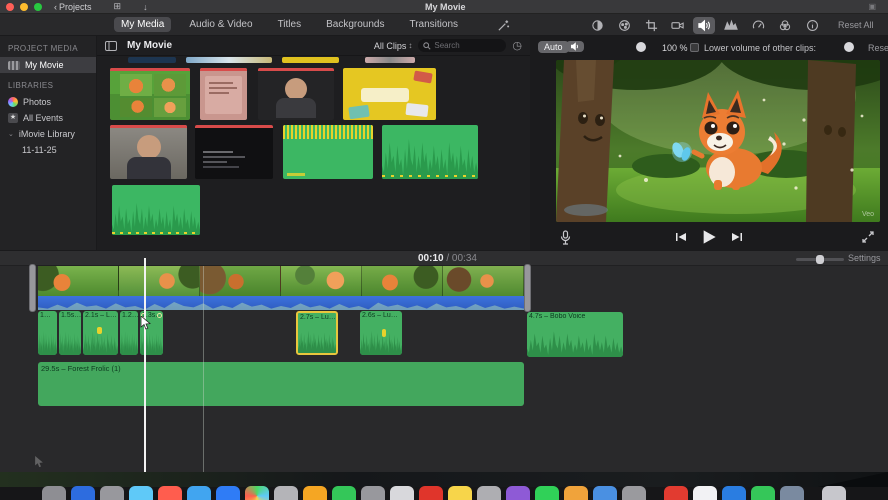 Image resolution: width=888 pixels, height=500 pixels. What do you see at coordinates (143, 24) in the screenshot?
I see `tab-my-media: My Media` at bounding box center [143, 24].